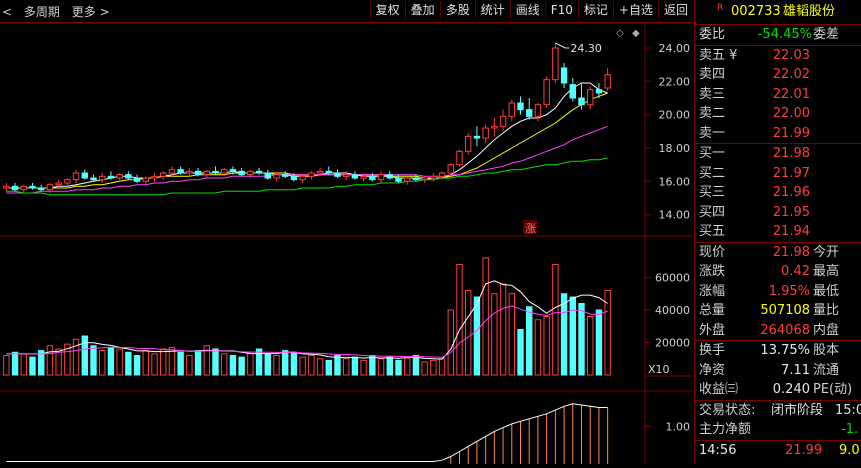 The image size is (861, 468). I want to click on open-label: 今开, so click(826, 252).